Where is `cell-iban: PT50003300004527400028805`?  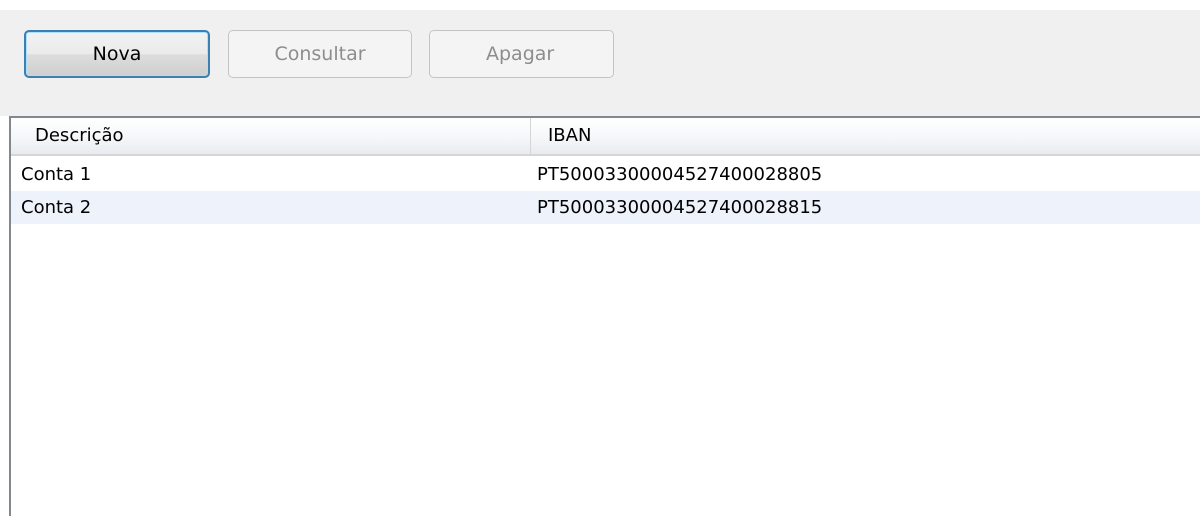 cell-iban: PT50003300004527400028805 is located at coordinates (680, 174).